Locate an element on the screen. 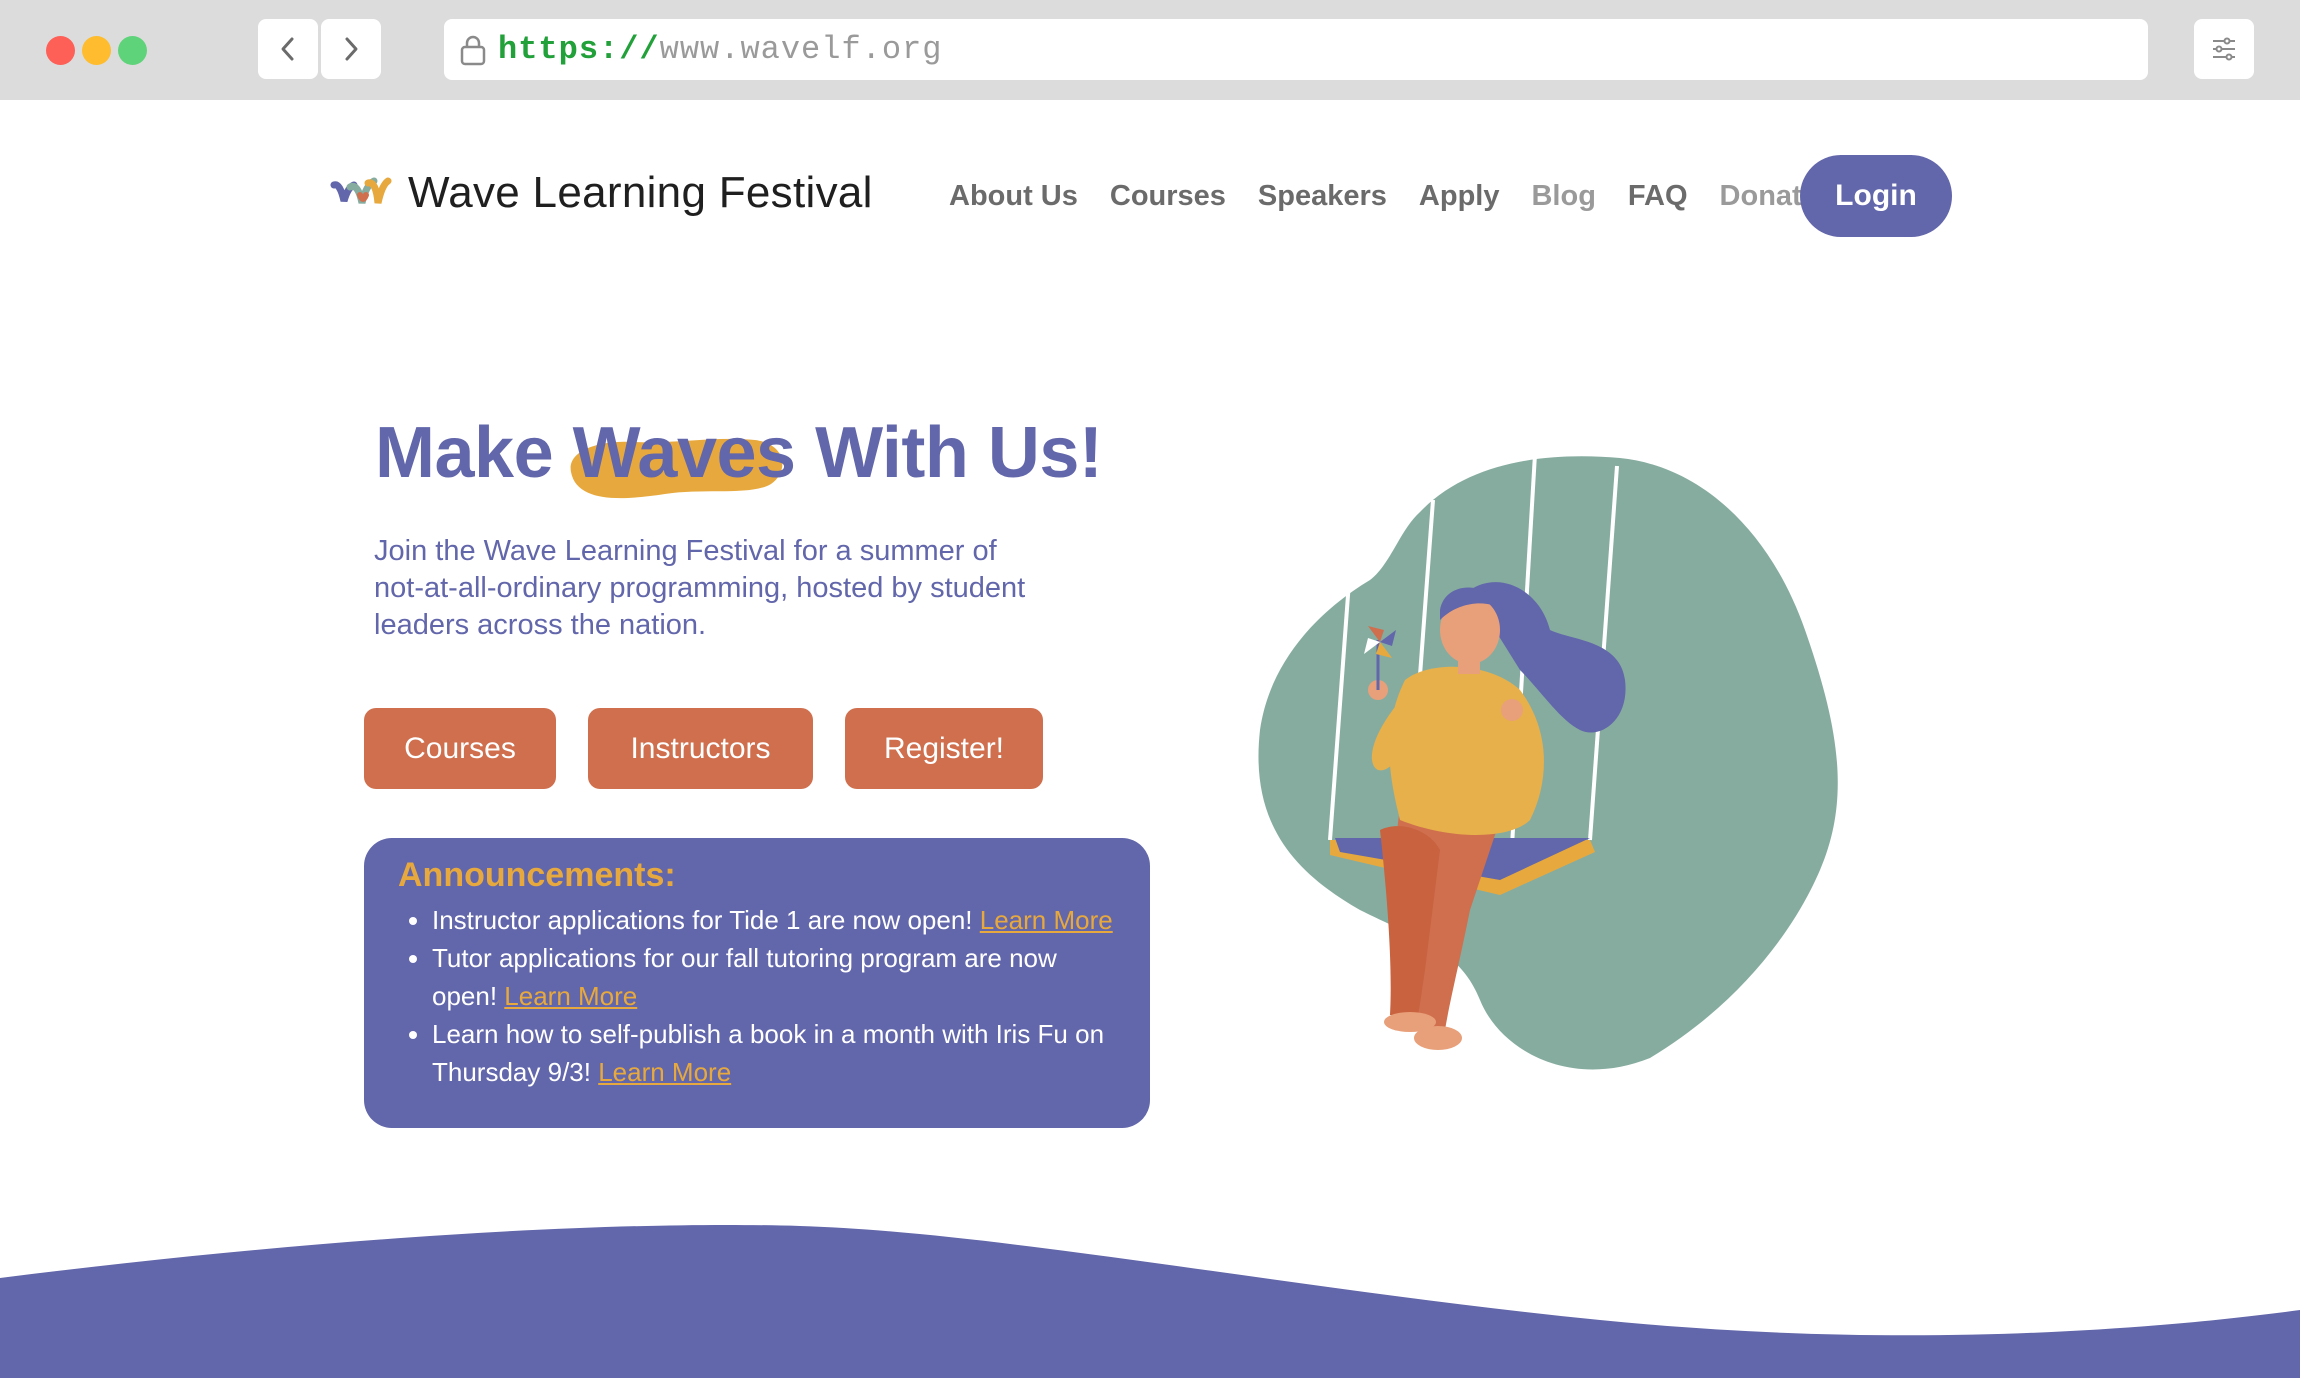  courses-button: Courses is located at coordinates (460, 748).